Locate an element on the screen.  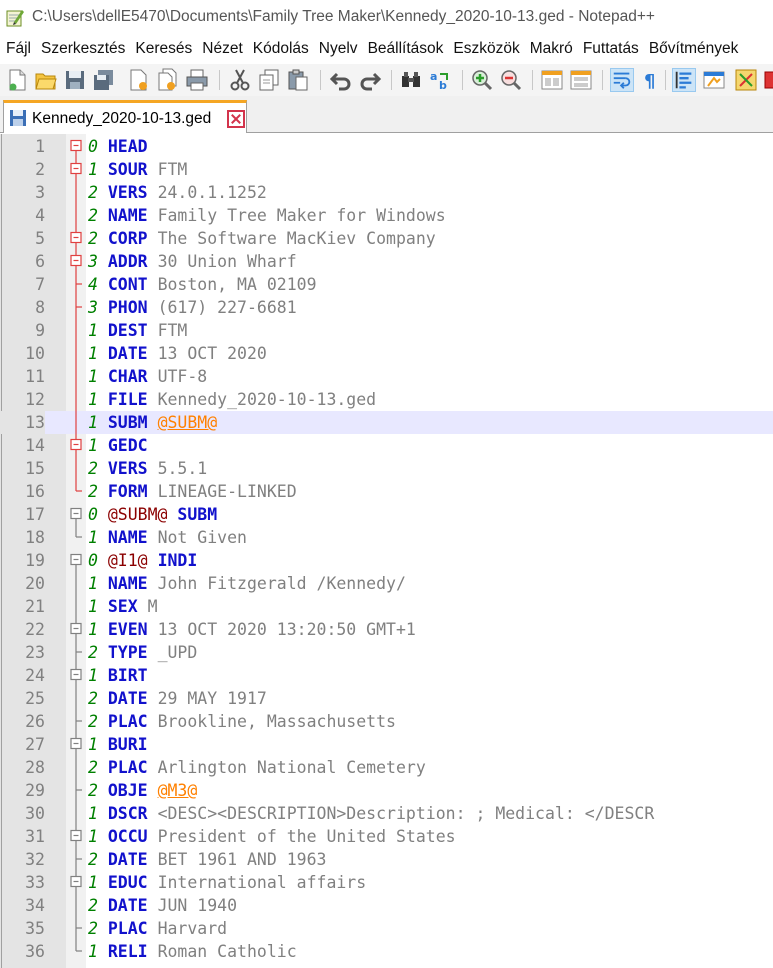
tab-close-icon is located at coordinates (236, 119).